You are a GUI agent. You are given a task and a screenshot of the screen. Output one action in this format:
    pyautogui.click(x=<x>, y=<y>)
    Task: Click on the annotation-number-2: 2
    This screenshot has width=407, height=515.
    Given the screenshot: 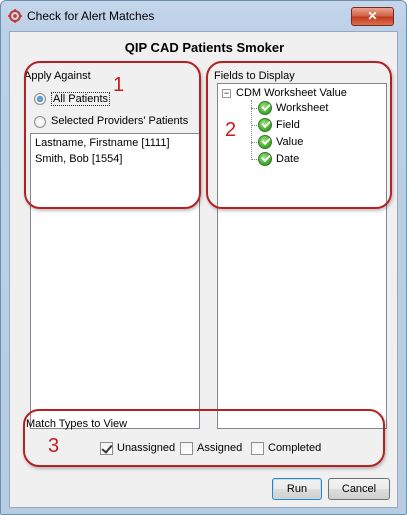 What is the action you would take?
    pyautogui.click(x=231, y=130)
    